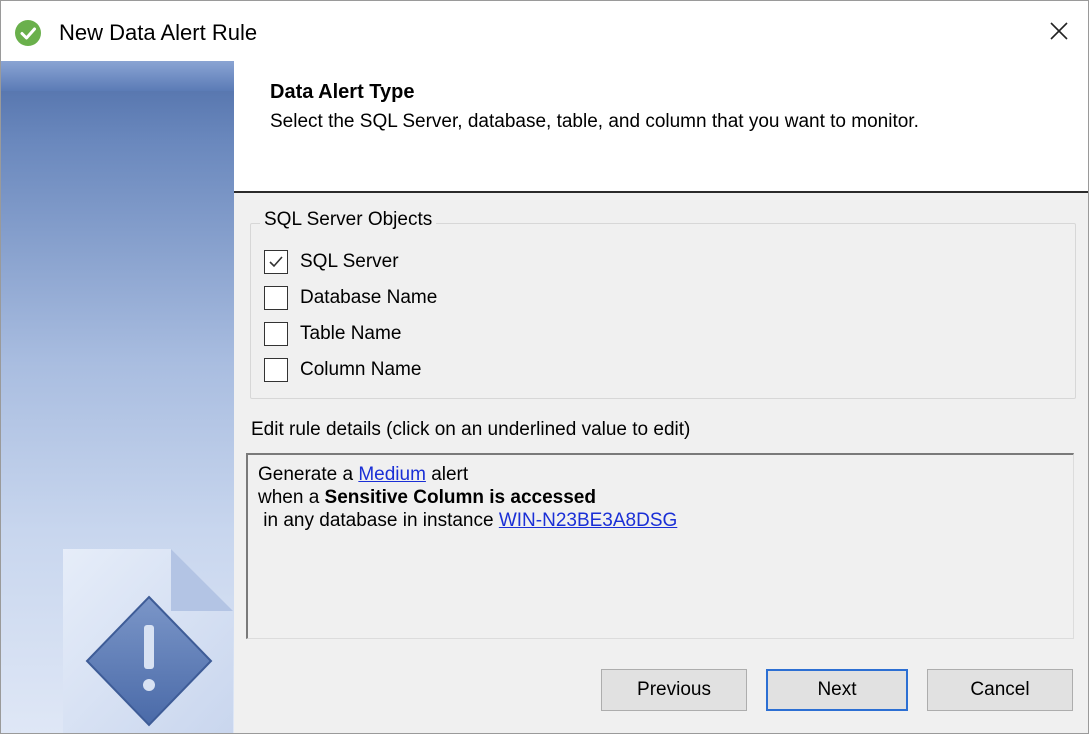  I want to click on sql-server-checkbox, so click(276, 262).